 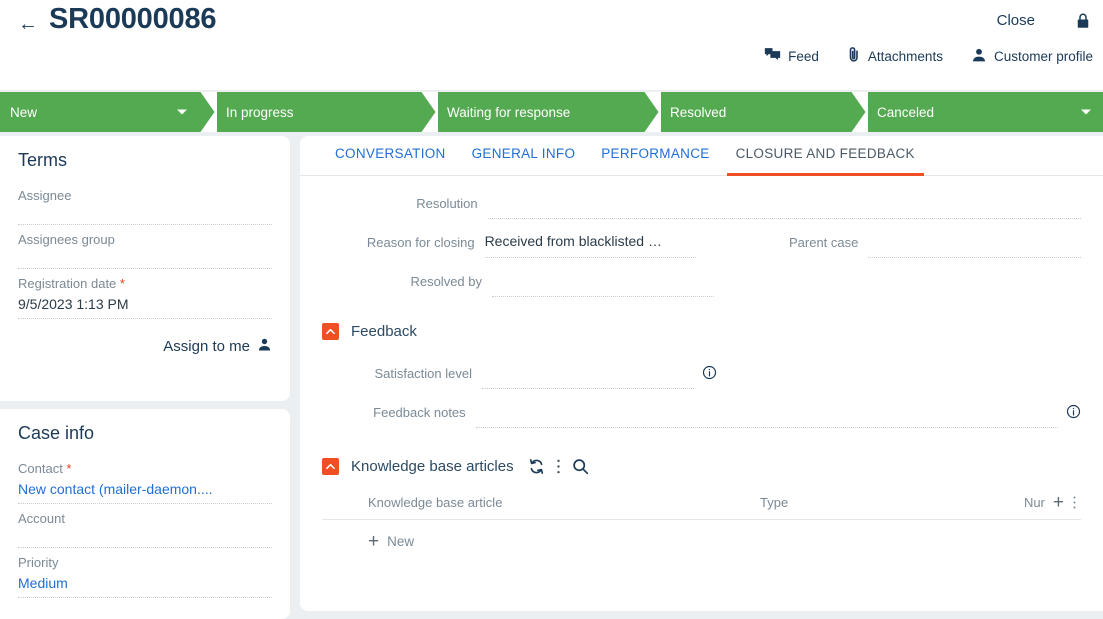 What do you see at coordinates (905, 56) in the screenshot?
I see `quick-action-label: Attachments` at bounding box center [905, 56].